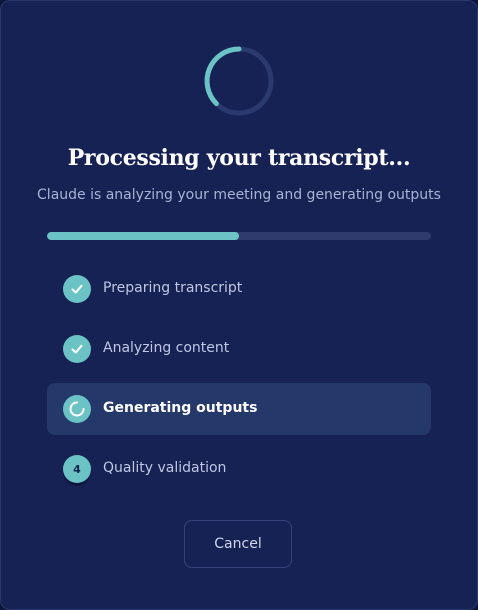  I want to click on step-preparing-transcript: Preparing transcript, so click(239, 289).